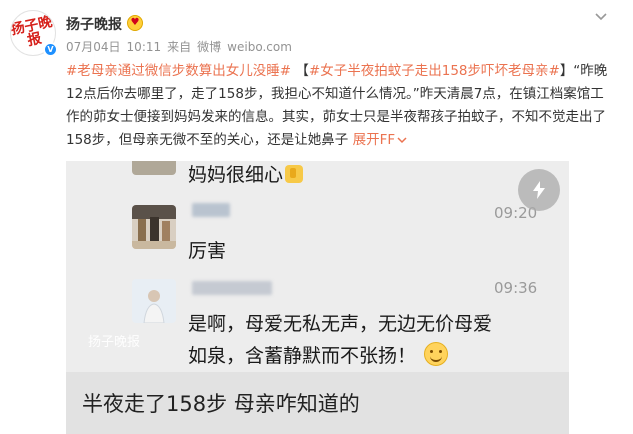 This screenshot has width=633, height=434. Describe the element at coordinates (34, 33) in the screenshot. I see `author-avatar-wrapper: 扬子晚报 V` at that location.